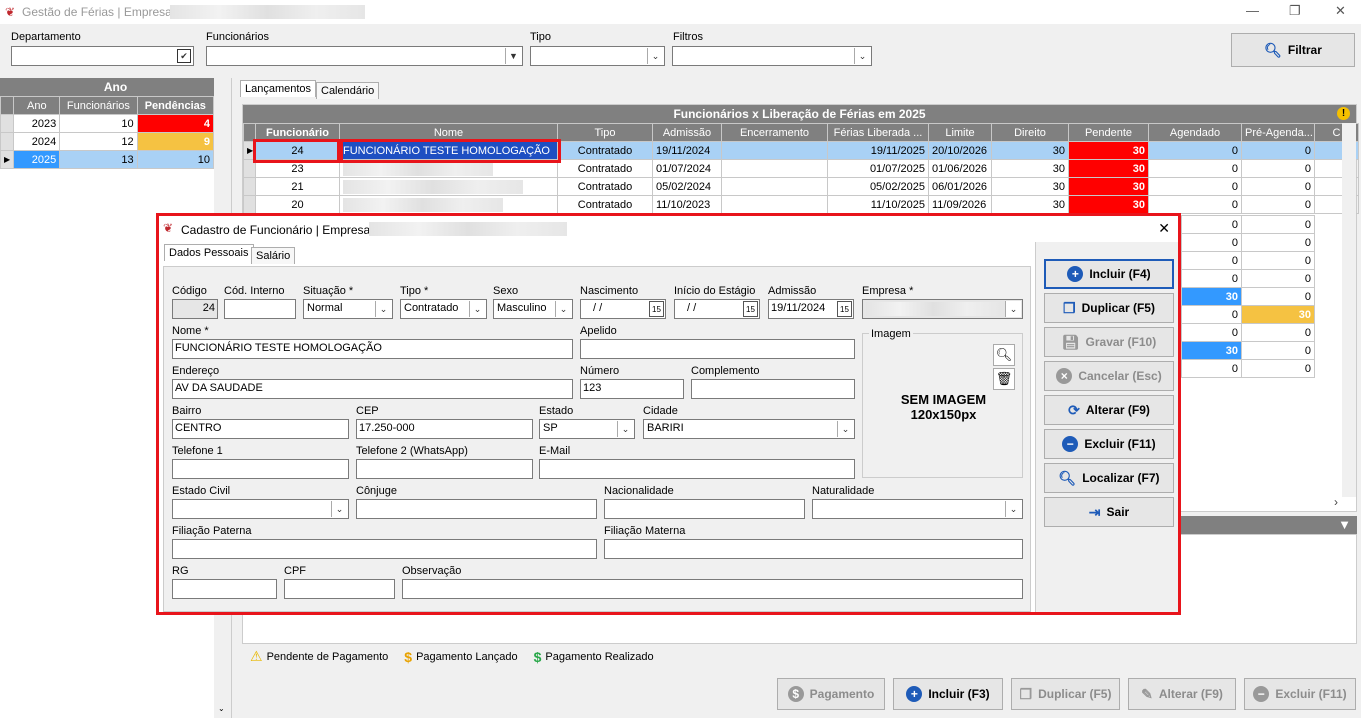 This screenshot has height=718, width=1361. What do you see at coordinates (813, 549) in the screenshot?
I see `filiacao-materna-field` at bounding box center [813, 549].